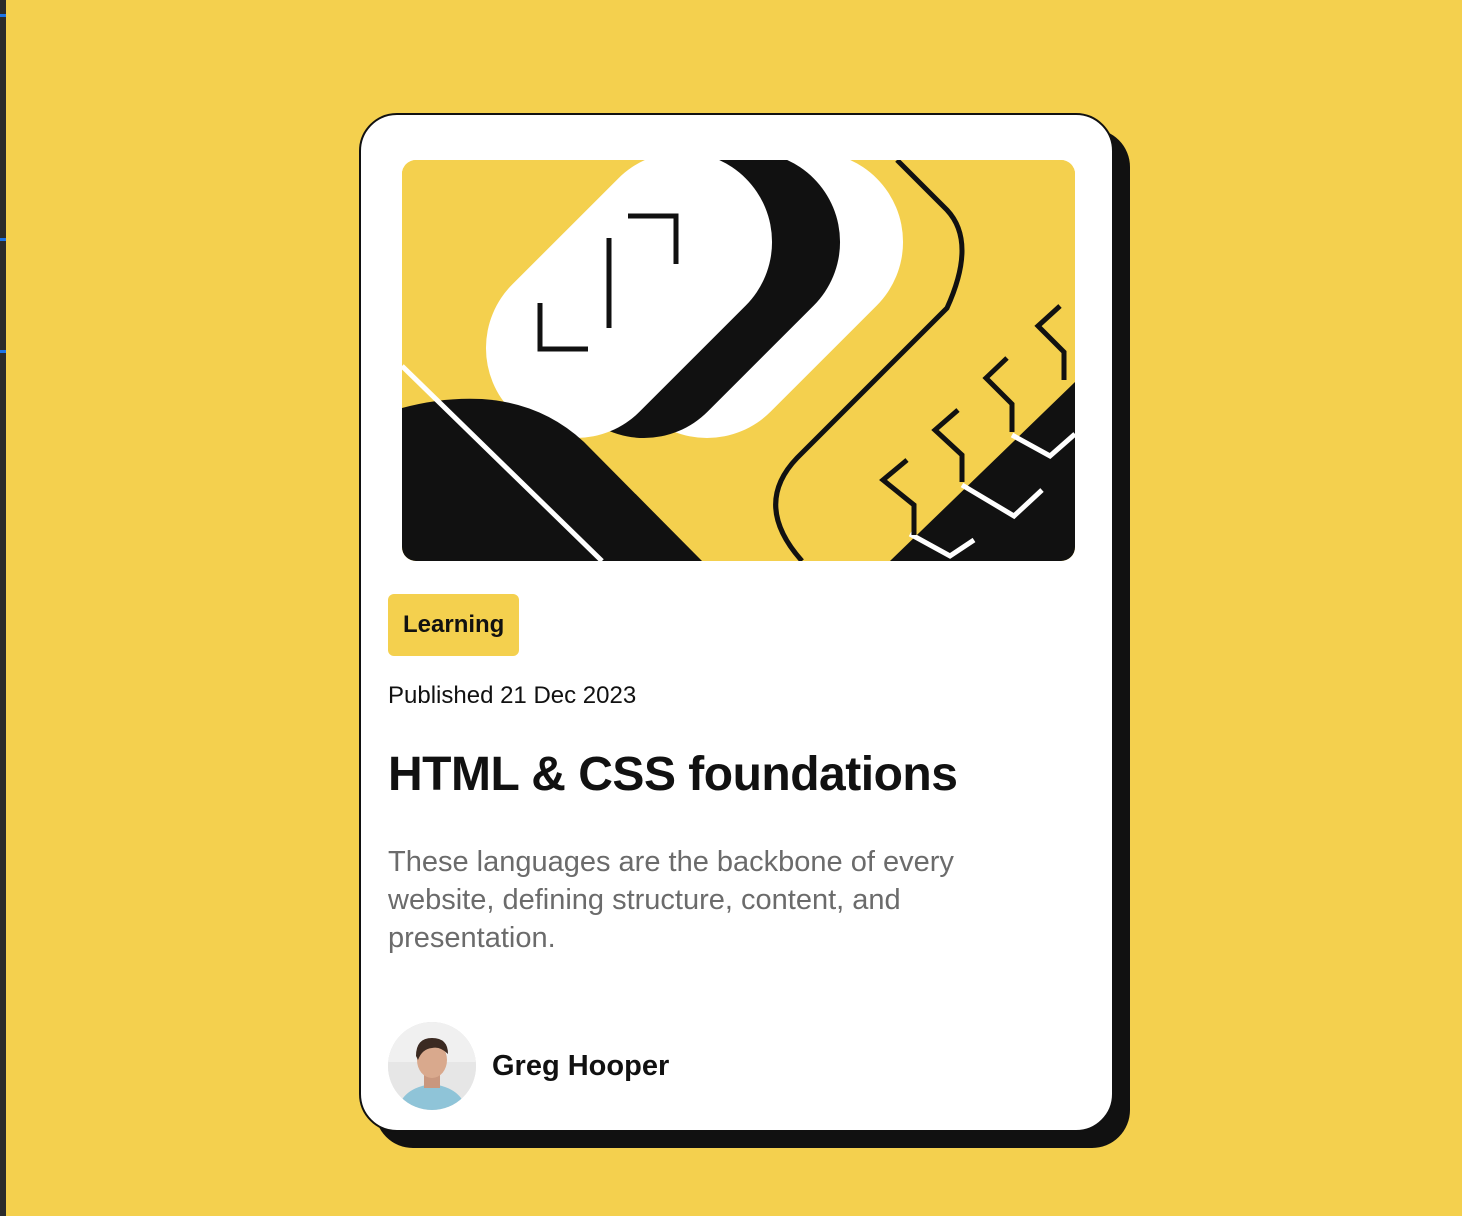  I want to click on avatar-icon, so click(432, 1066).